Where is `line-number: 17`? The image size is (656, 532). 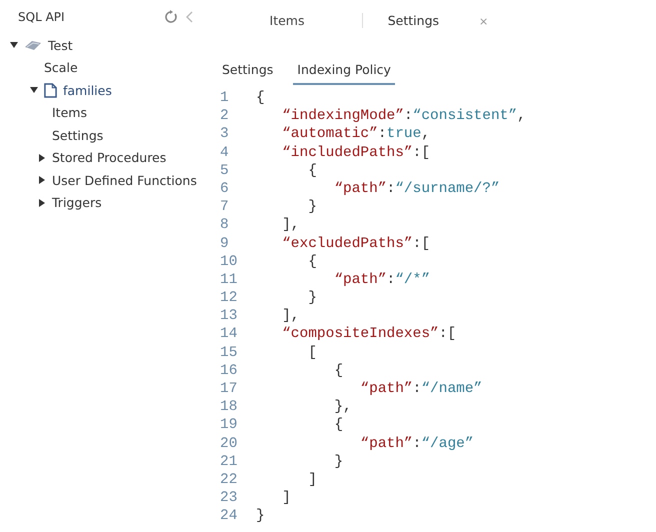
line-number: 17 is located at coordinates (228, 389).